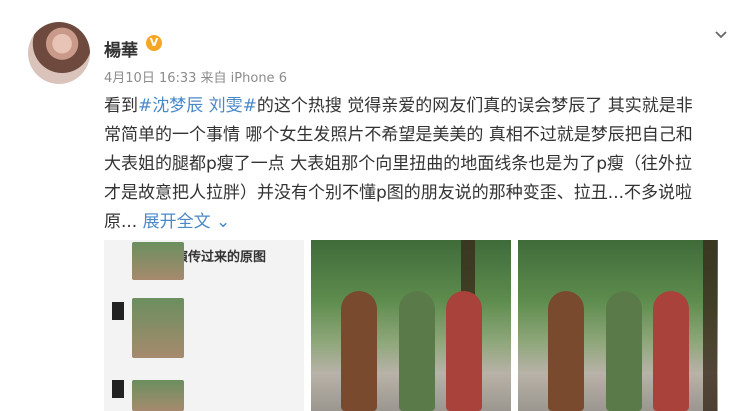 This screenshot has height=411, width=750. What do you see at coordinates (424, 222) in the screenshot?
I see `post-line-5: 原... 展开全文 ⌄` at bounding box center [424, 222].